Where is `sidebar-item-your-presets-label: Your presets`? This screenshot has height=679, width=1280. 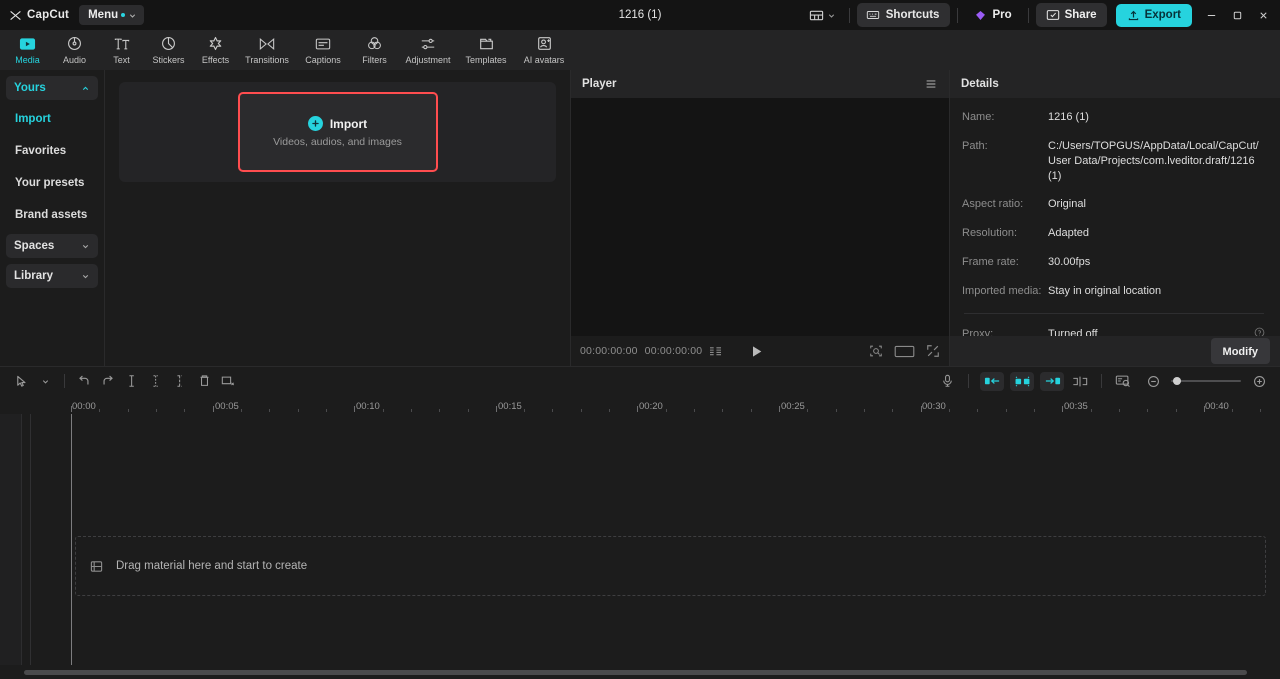 sidebar-item-your-presets-label: Your presets is located at coordinates (50, 183).